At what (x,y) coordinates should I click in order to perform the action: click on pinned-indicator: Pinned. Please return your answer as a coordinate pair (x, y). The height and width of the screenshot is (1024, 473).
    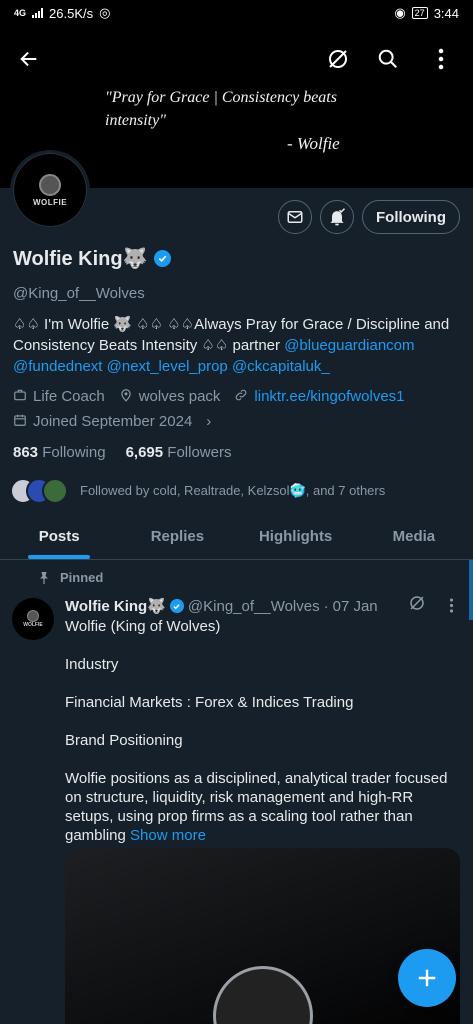
    Looking at the image, I should click on (70, 577).